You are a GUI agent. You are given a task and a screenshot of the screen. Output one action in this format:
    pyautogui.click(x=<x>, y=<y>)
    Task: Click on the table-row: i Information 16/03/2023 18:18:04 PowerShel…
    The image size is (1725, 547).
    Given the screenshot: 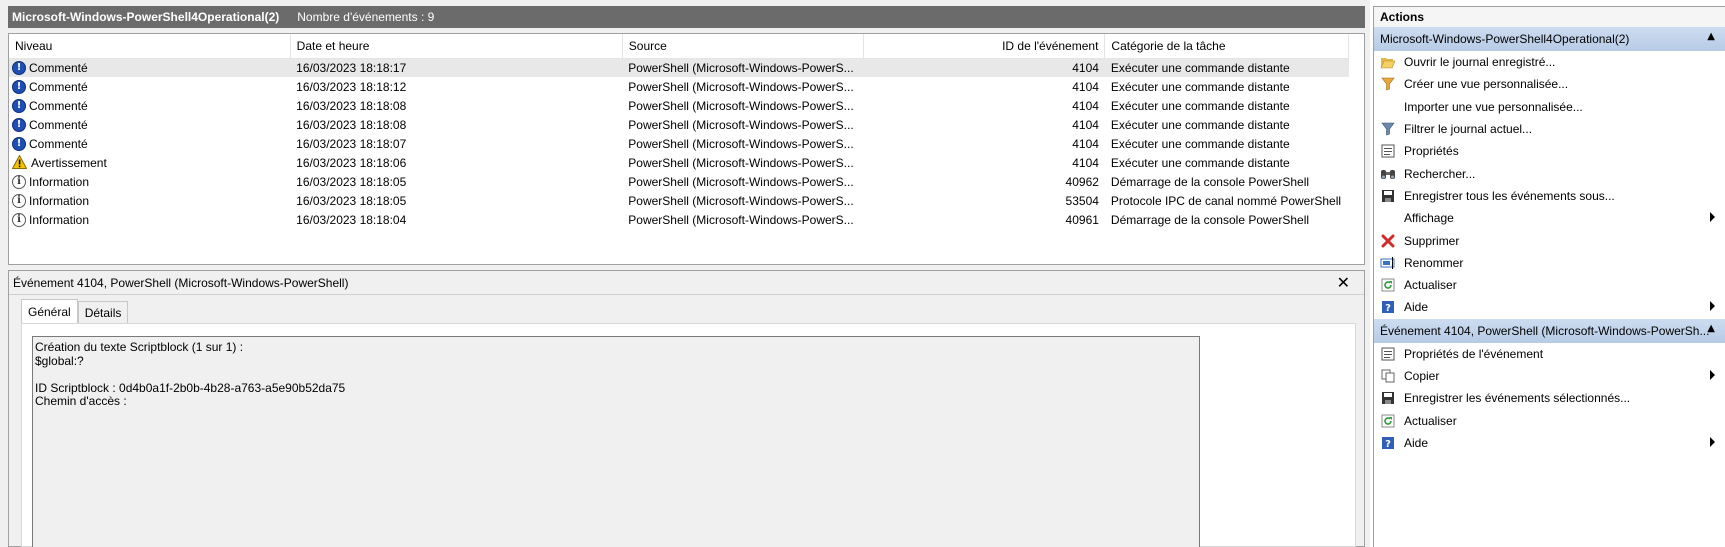 What is the action you would take?
    pyautogui.click(x=679, y=219)
    